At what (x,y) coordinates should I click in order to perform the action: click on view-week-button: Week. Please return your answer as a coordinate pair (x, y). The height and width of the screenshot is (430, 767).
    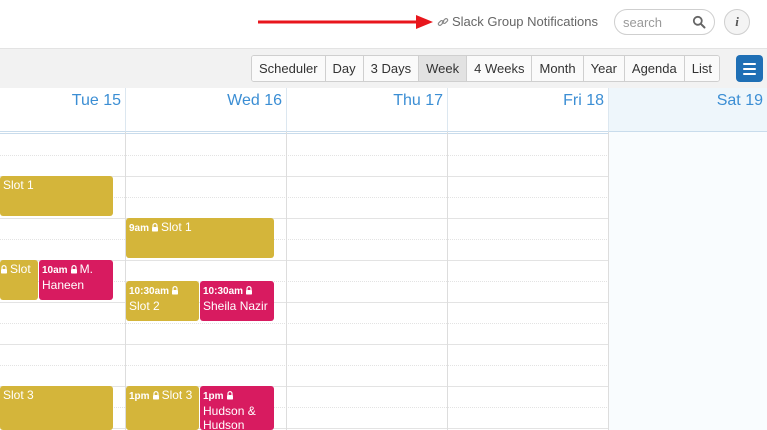
    Looking at the image, I should click on (442, 68).